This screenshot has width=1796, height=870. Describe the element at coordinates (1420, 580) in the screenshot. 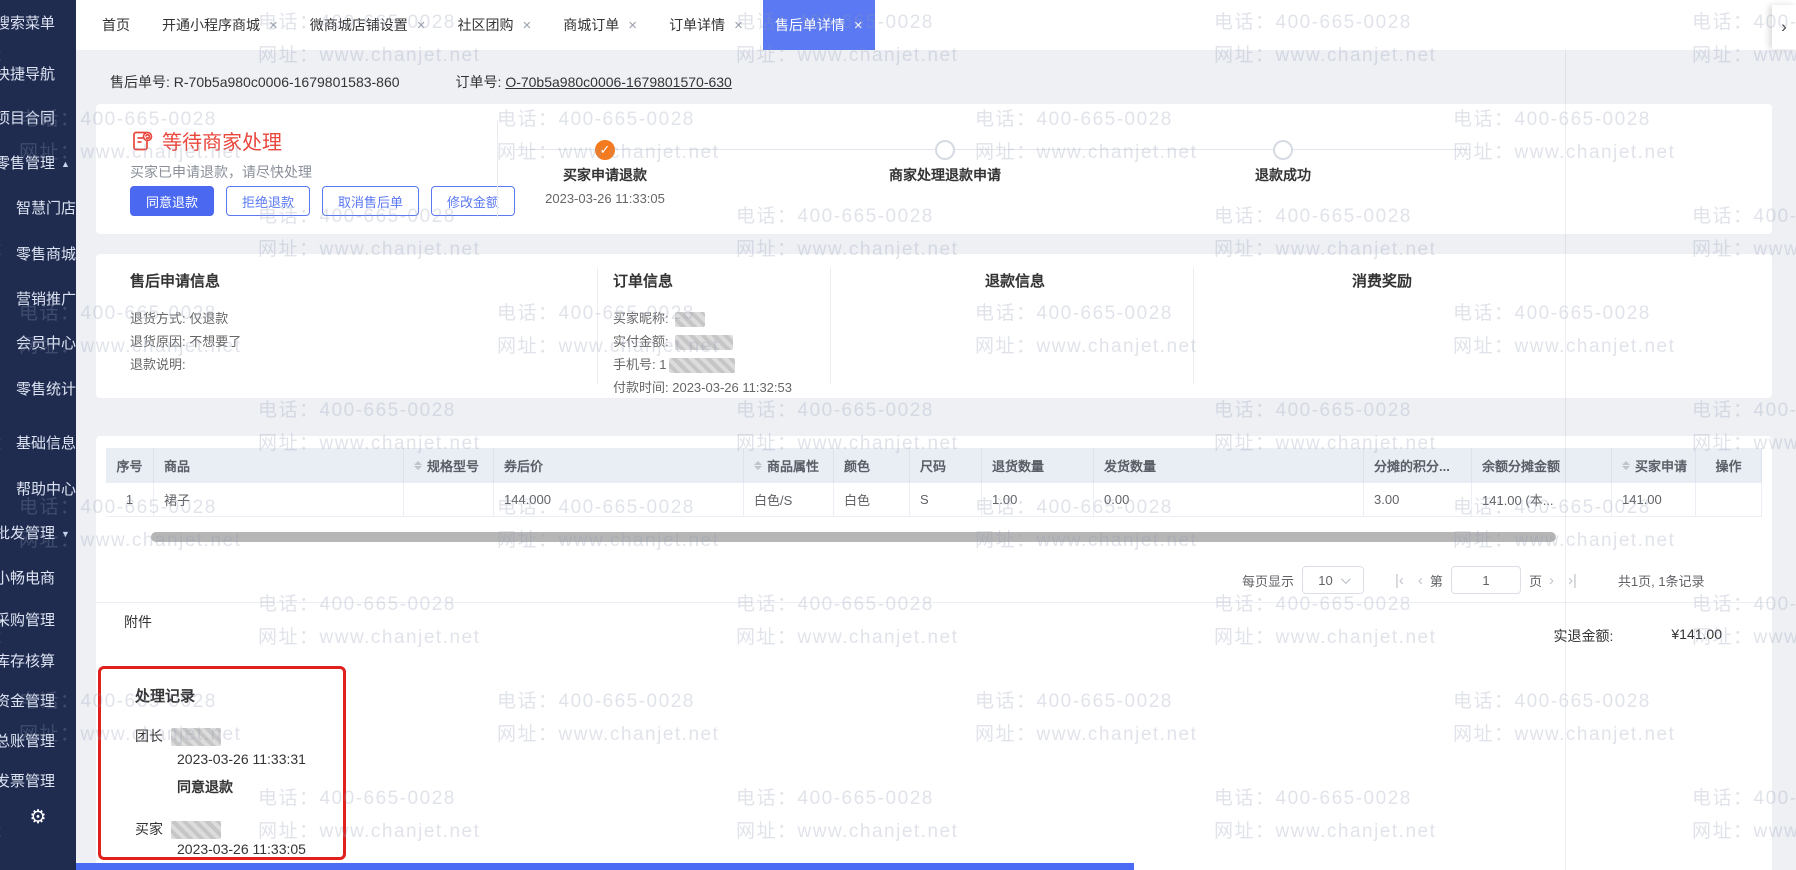

I see `pagination-prev-icon: ‹` at that location.